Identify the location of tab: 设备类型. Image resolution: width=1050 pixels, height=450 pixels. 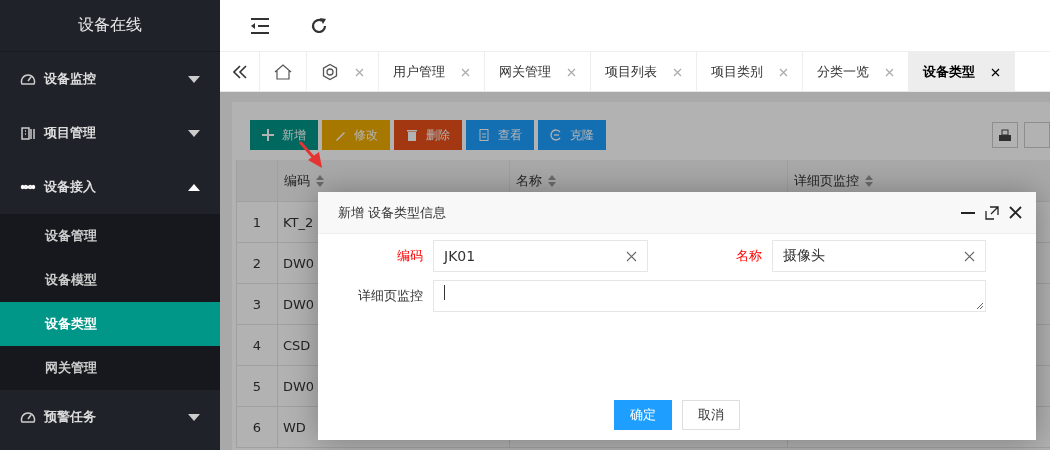
(962, 71).